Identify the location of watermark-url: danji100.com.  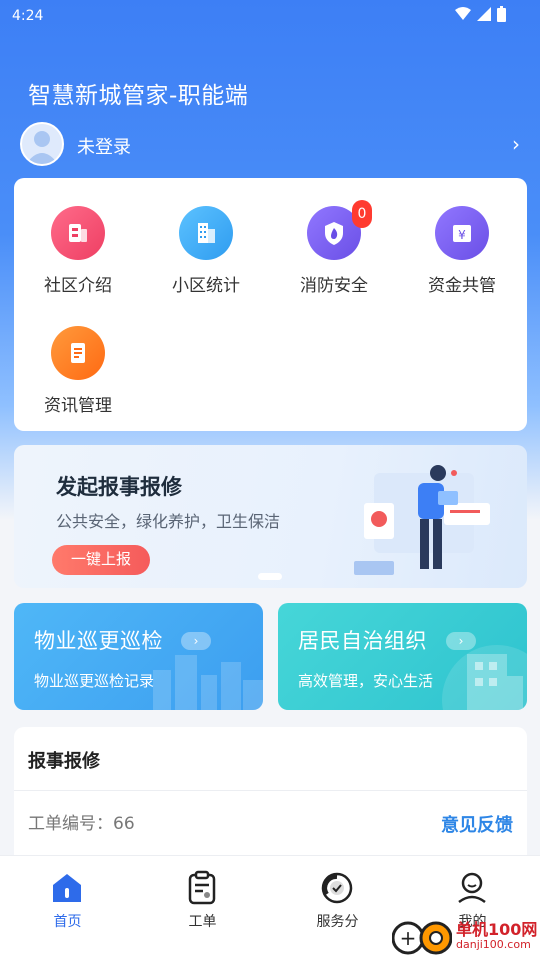
(493, 944).